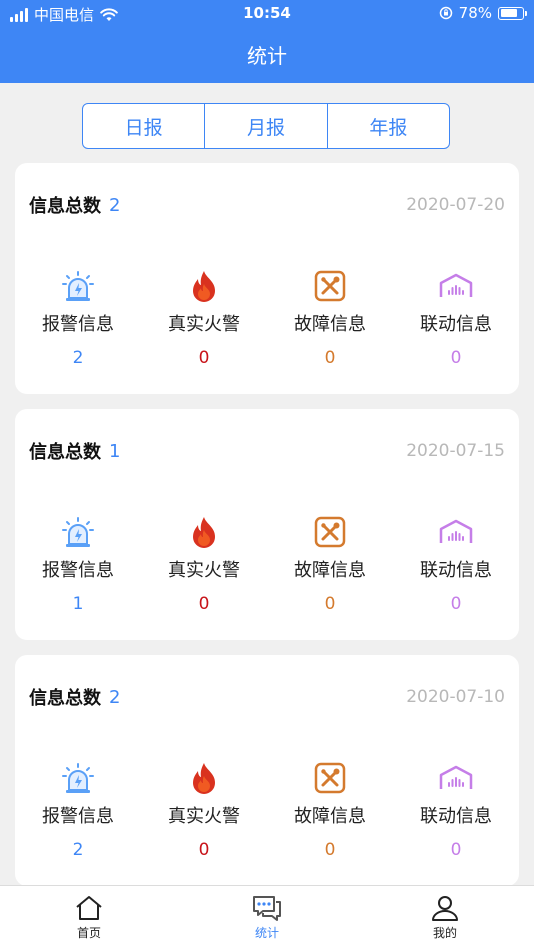  I want to click on card-stats: 报警信息 1 真实火警 0 故障信息 0 联动信息 0, so click(267, 564).